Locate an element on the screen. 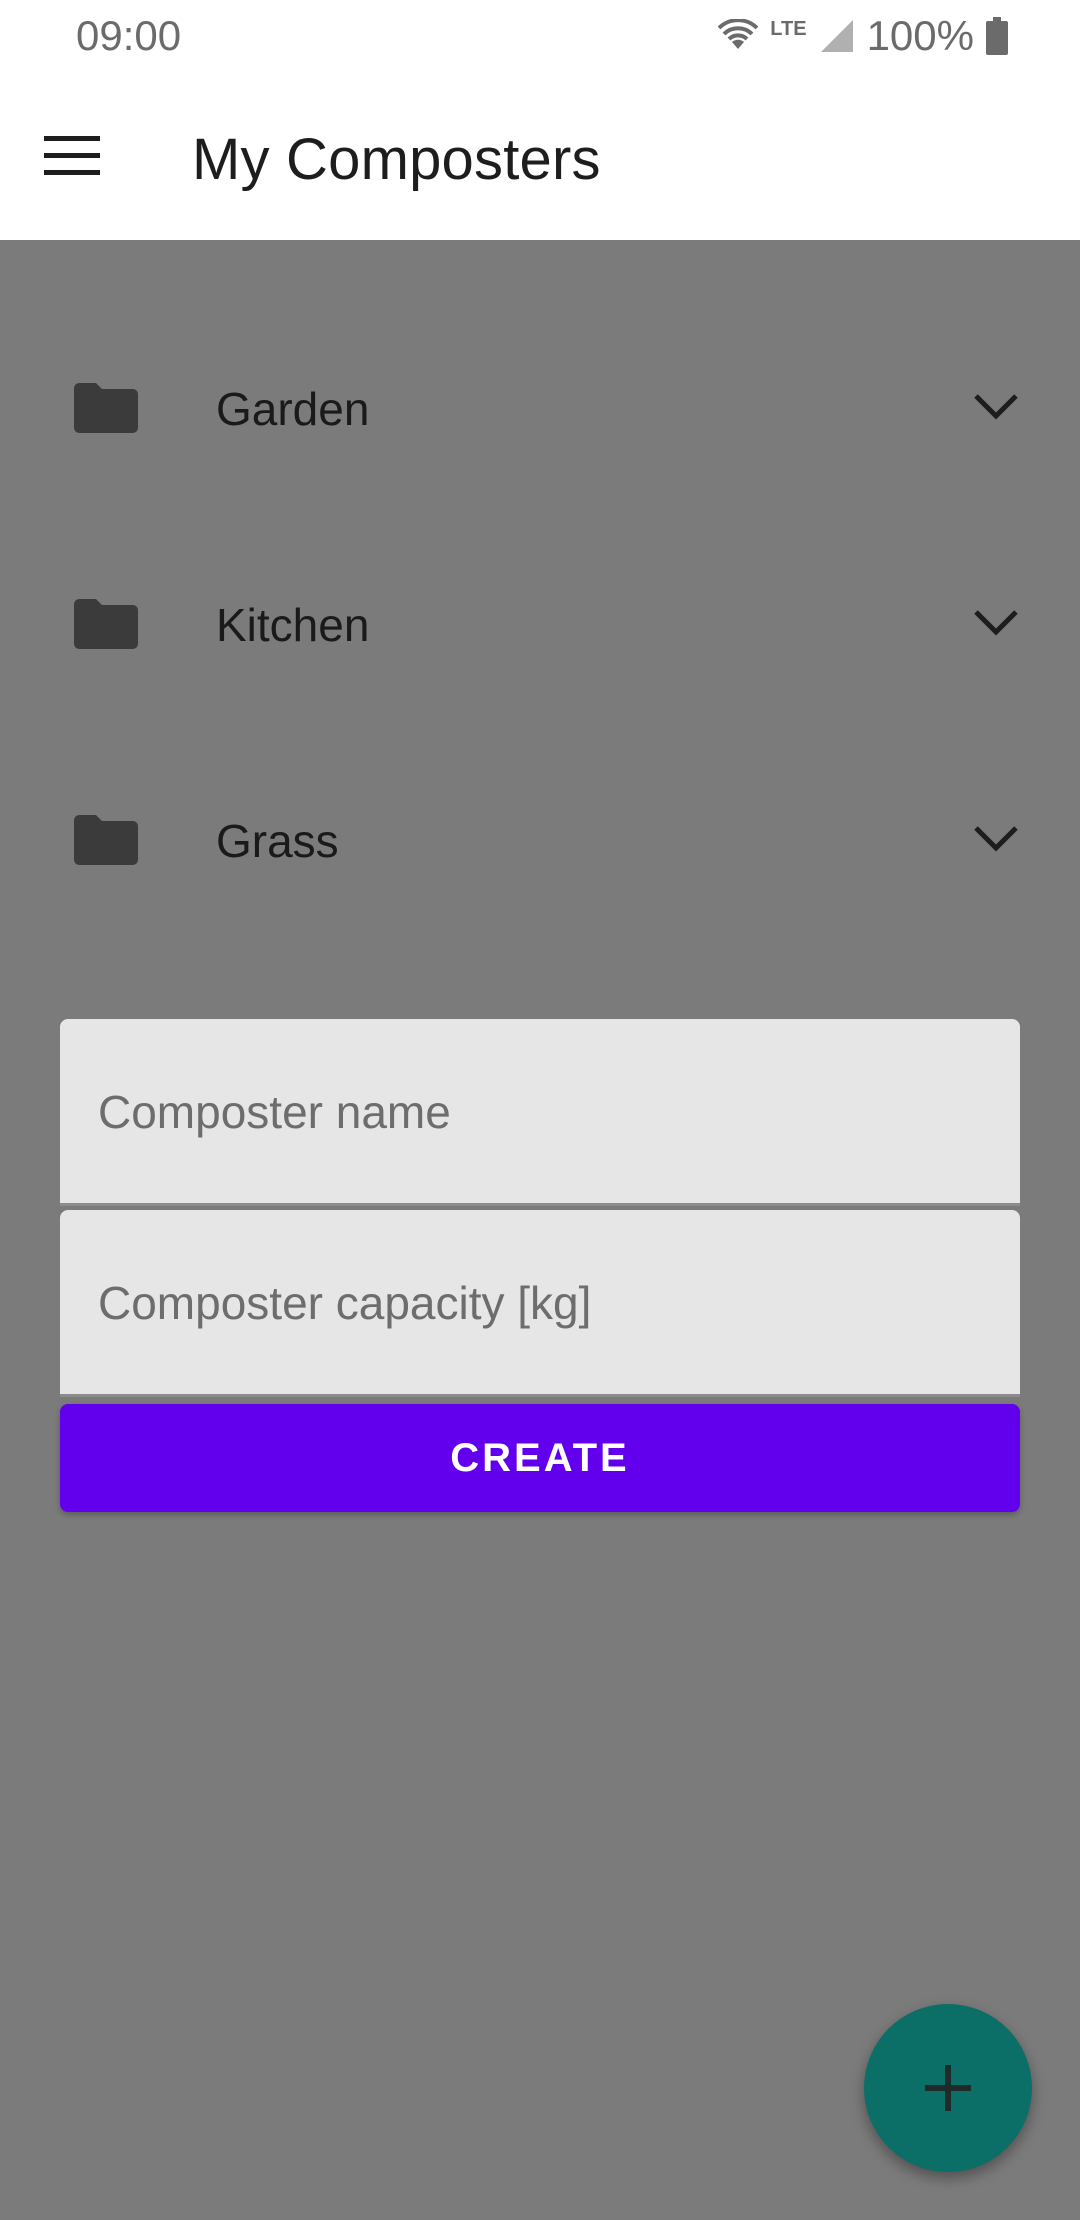  composter-capacity-input is located at coordinates (538, 1303).